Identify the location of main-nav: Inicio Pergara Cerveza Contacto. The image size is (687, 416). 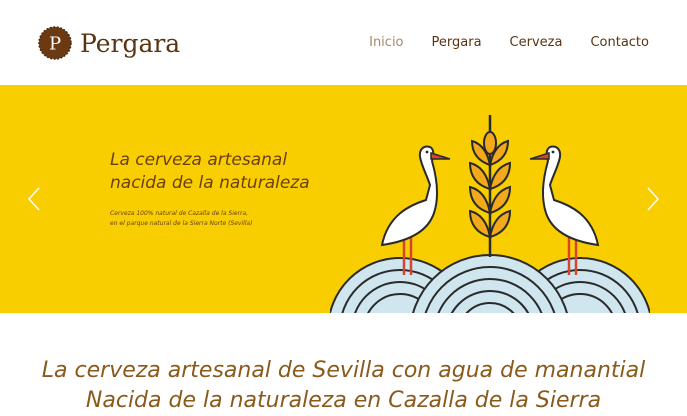
(509, 42).